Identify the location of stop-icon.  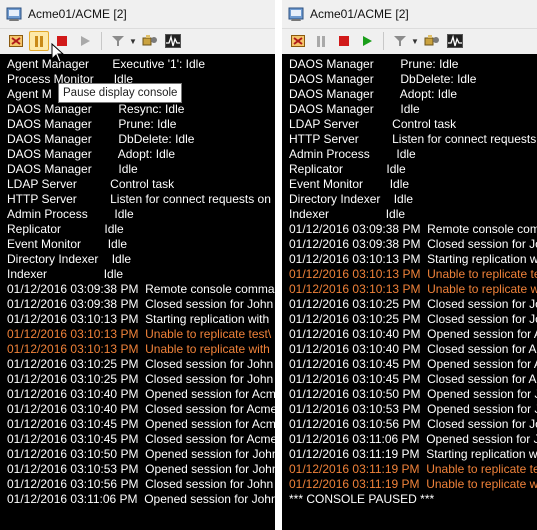
(344, 41).